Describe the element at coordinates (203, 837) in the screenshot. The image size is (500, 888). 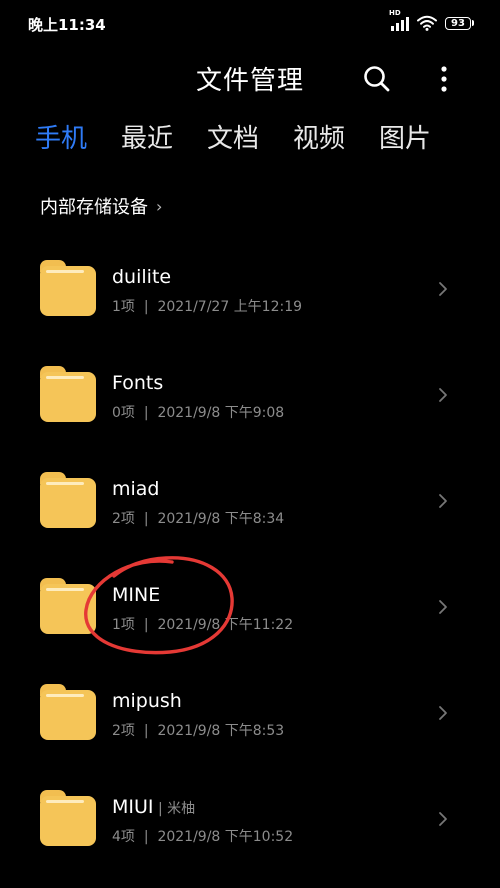
I see `folder-meta: 4项 | 2021/9/8 下午10:52` at that location.